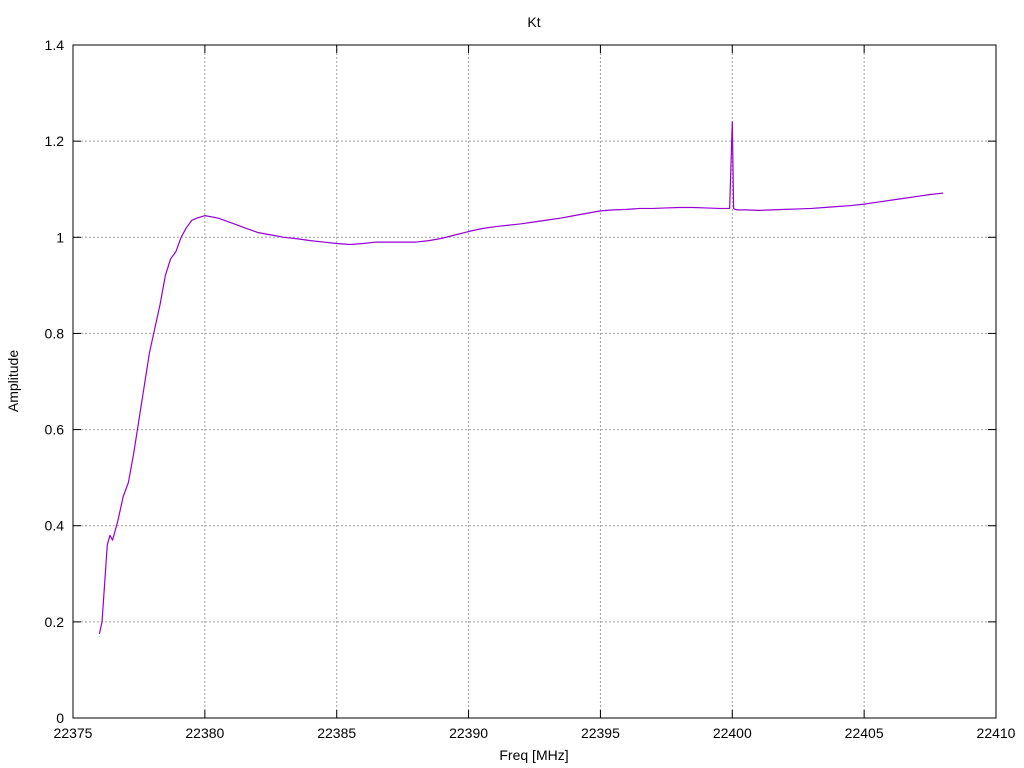 This screenshot has height=768, width=1024. I want to click on y-tick-label: 1, so click(60, 237).